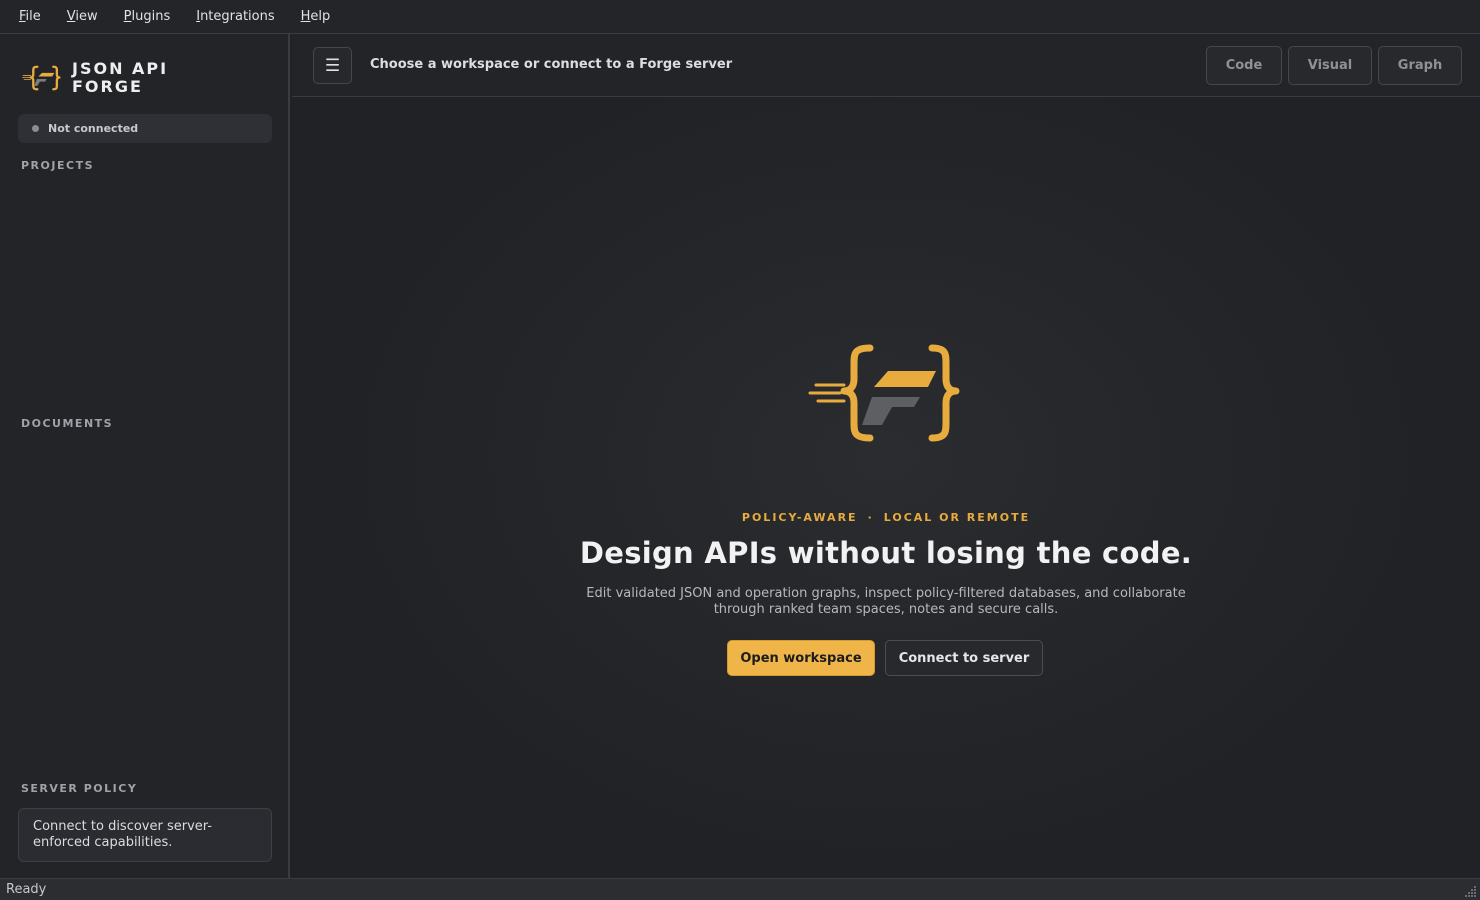  What do you see at coordinates (67, 423) in the screenshot?
I see `documents-section-label: DOCUMENTS` at bounding box center [67, 423].